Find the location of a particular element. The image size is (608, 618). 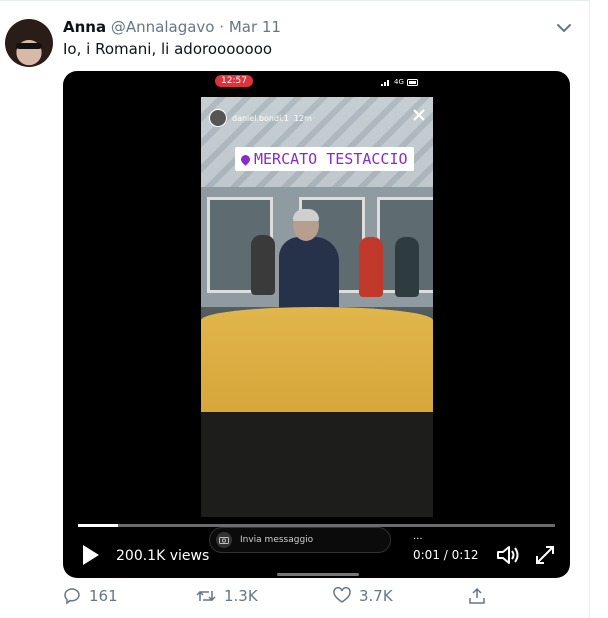

story-user: daniel.bondi.1 12m is located at coordinates (260, 118).